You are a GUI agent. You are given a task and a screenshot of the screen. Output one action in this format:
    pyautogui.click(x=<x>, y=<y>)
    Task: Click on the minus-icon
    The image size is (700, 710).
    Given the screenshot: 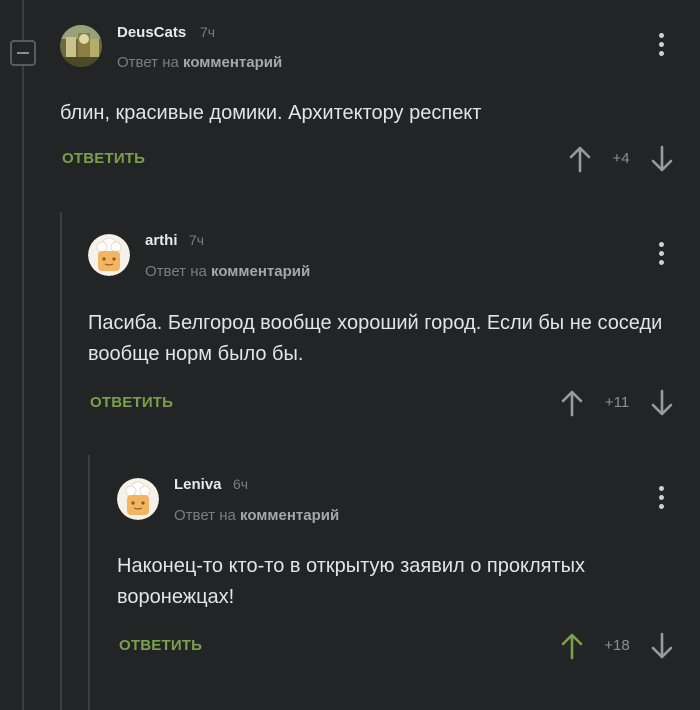 What is the action you would take?
    pyautogui.click(x=23, y=53)
    